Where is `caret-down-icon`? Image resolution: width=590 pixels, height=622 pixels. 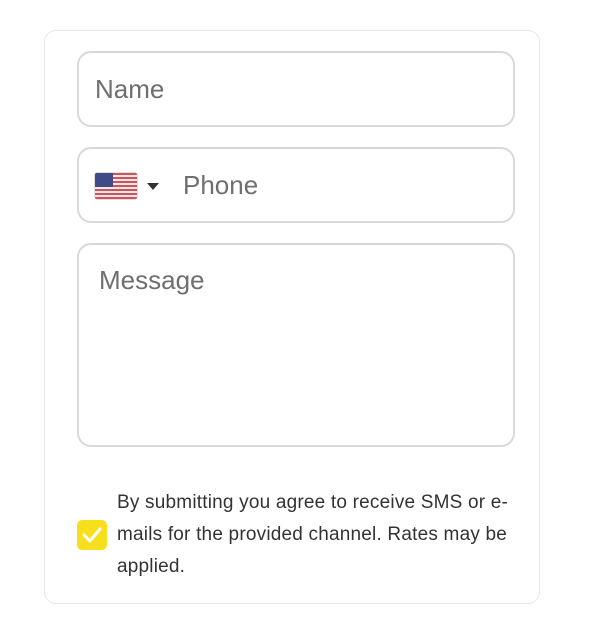
caret-down-icon is located at coordinates (153, 186).